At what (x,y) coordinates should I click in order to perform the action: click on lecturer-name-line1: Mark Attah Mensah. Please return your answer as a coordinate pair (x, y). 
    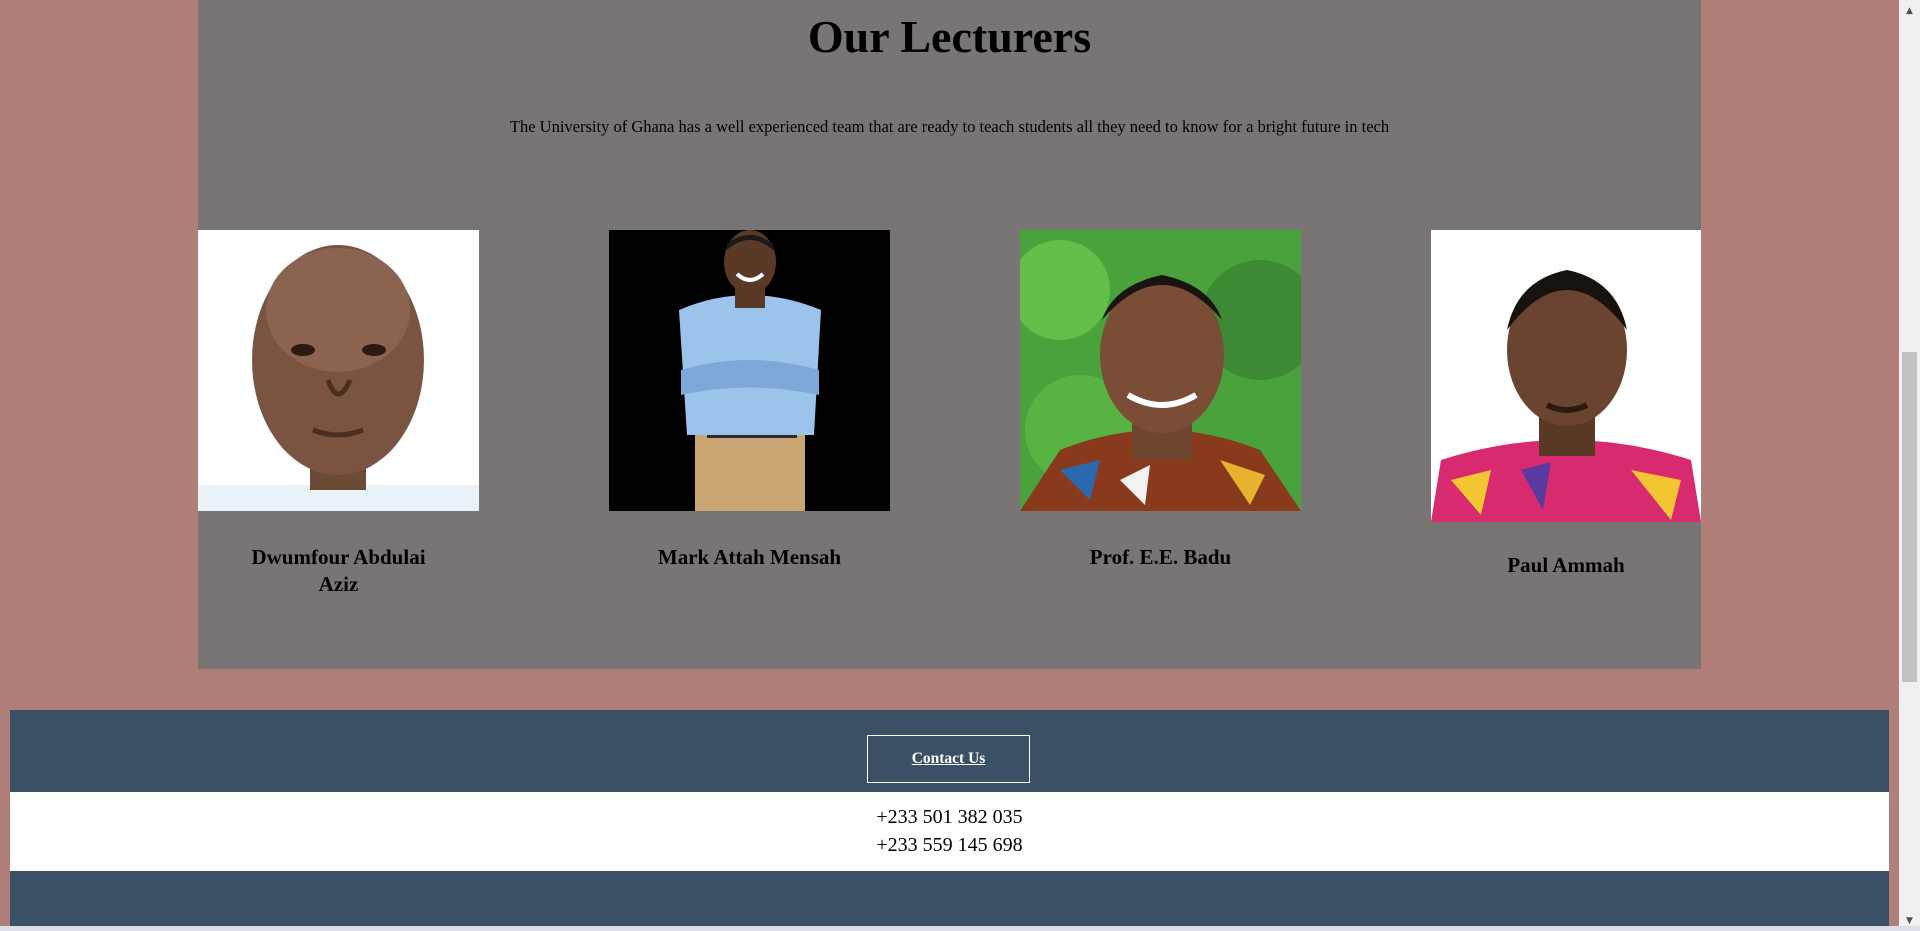
    Looking at the image, I should click on (749, 557).